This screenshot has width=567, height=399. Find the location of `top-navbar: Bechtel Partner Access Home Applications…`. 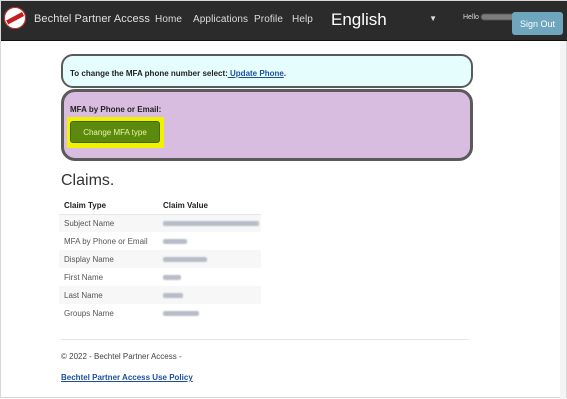

top-navbar: Bechtel Partner Access Home Applications… is located at coordinates (284, 21).